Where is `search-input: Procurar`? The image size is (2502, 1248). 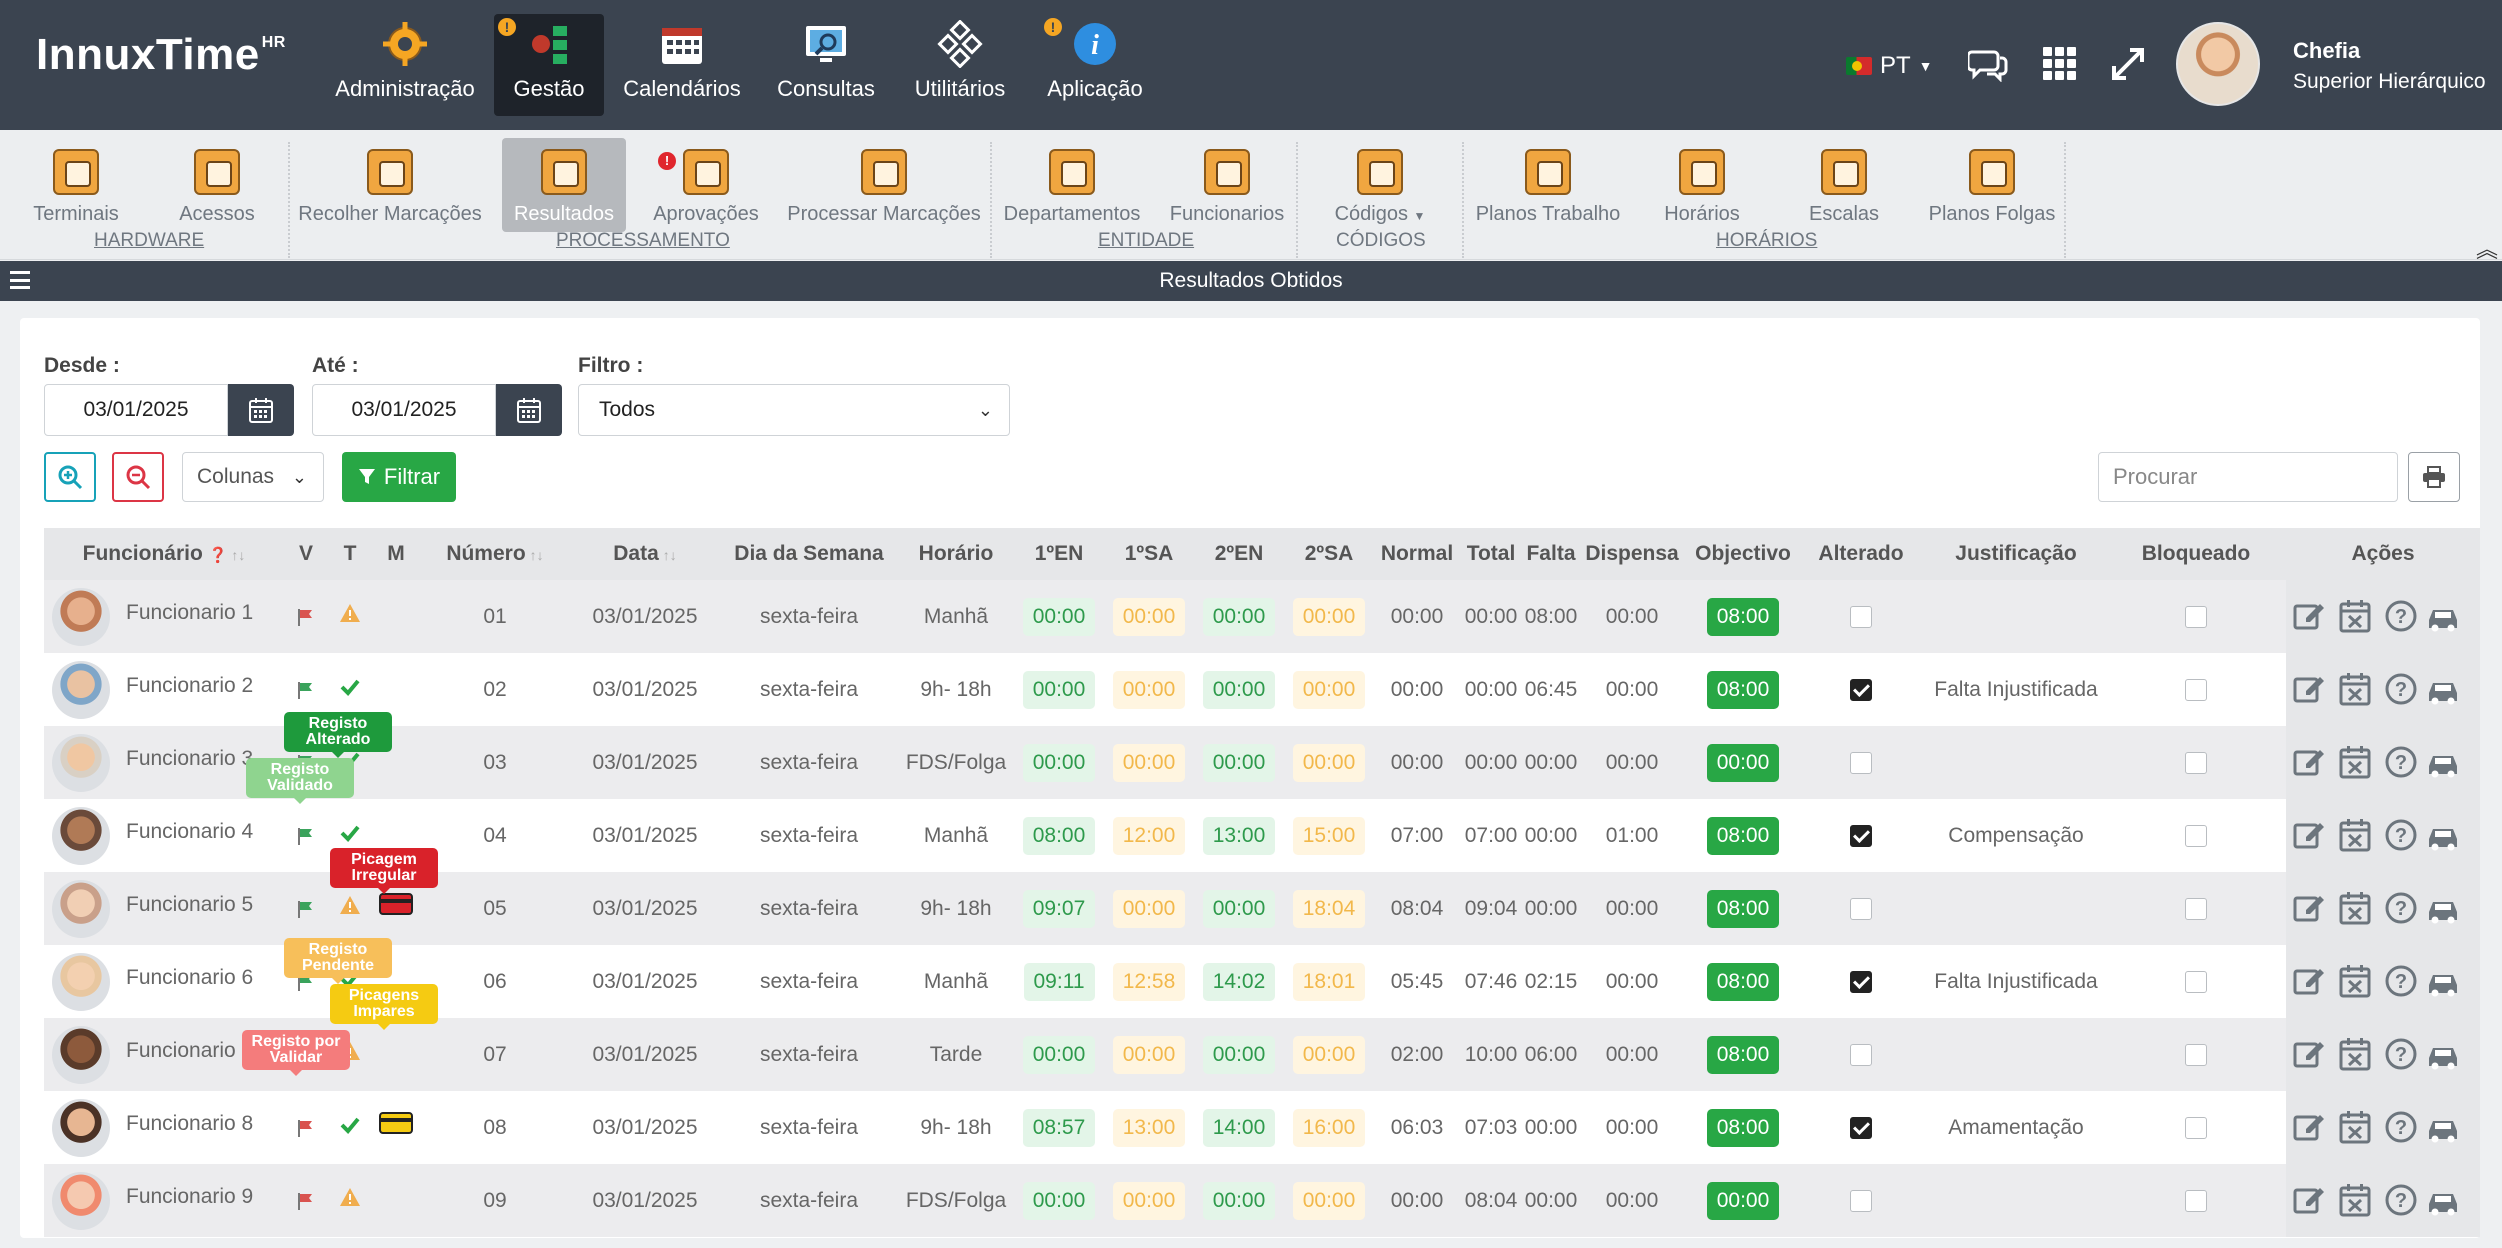
search-input: Procurar is located at coordinates (2248, 477).